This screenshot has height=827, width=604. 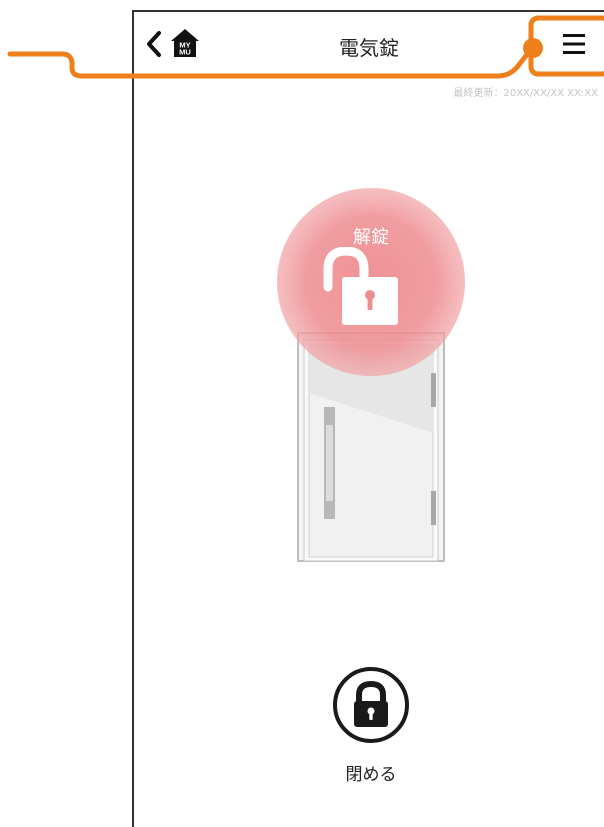 I want to click on menu-button, so click(x=574, y=44).